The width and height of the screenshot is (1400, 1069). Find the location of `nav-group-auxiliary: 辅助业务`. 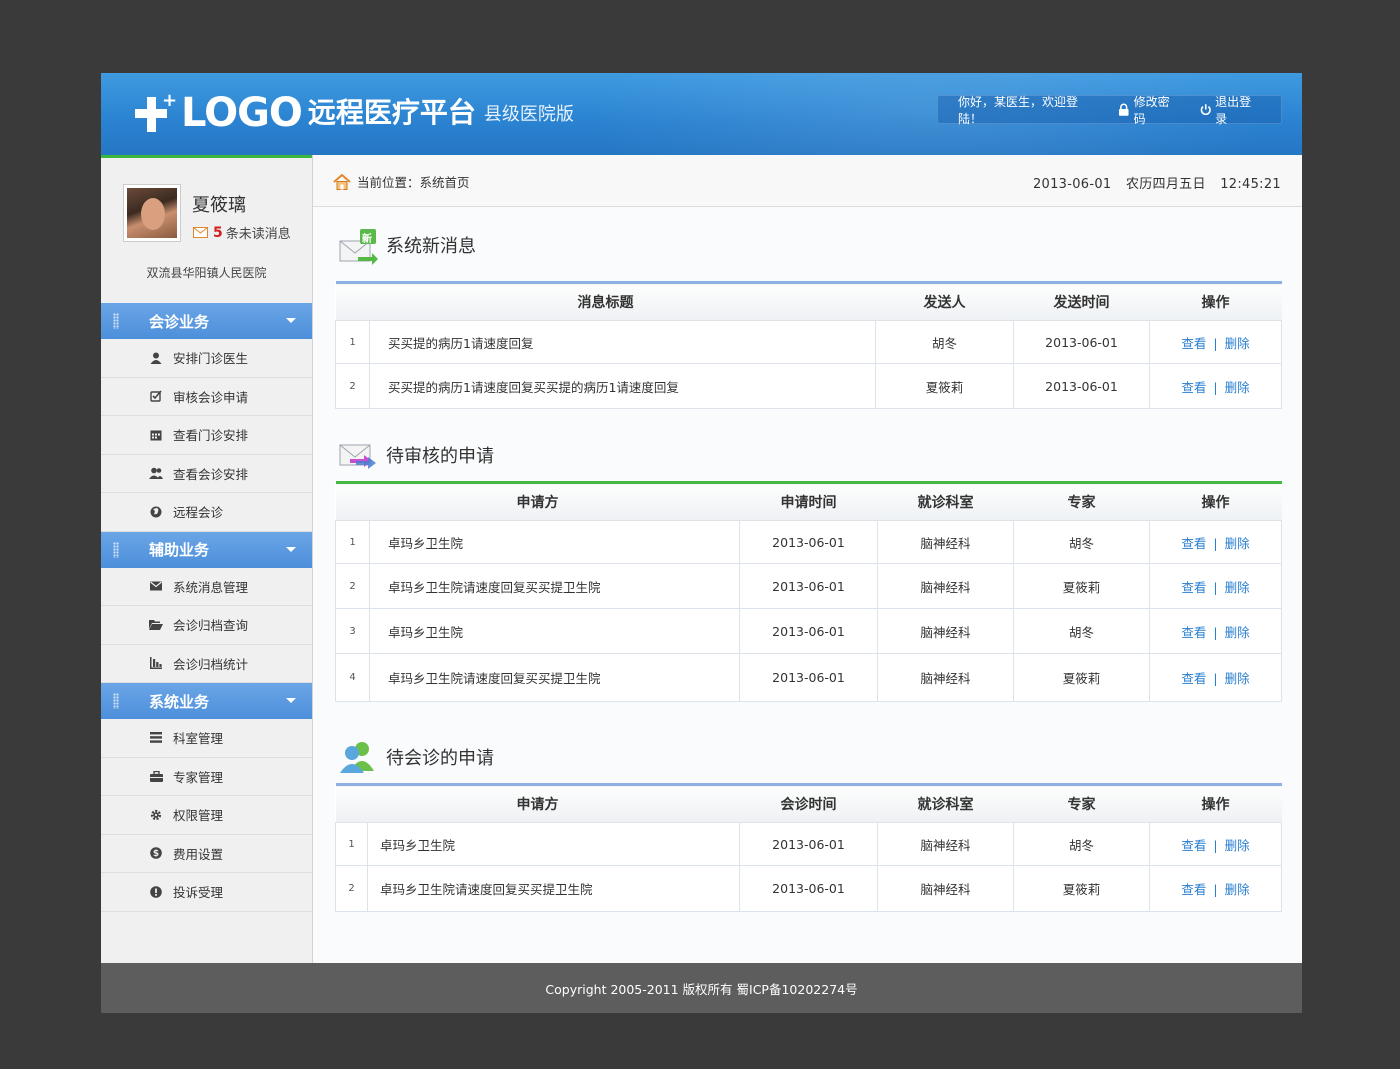

nav-group-auxiliary: 辅助业务 is located at coordinates (206, 549).